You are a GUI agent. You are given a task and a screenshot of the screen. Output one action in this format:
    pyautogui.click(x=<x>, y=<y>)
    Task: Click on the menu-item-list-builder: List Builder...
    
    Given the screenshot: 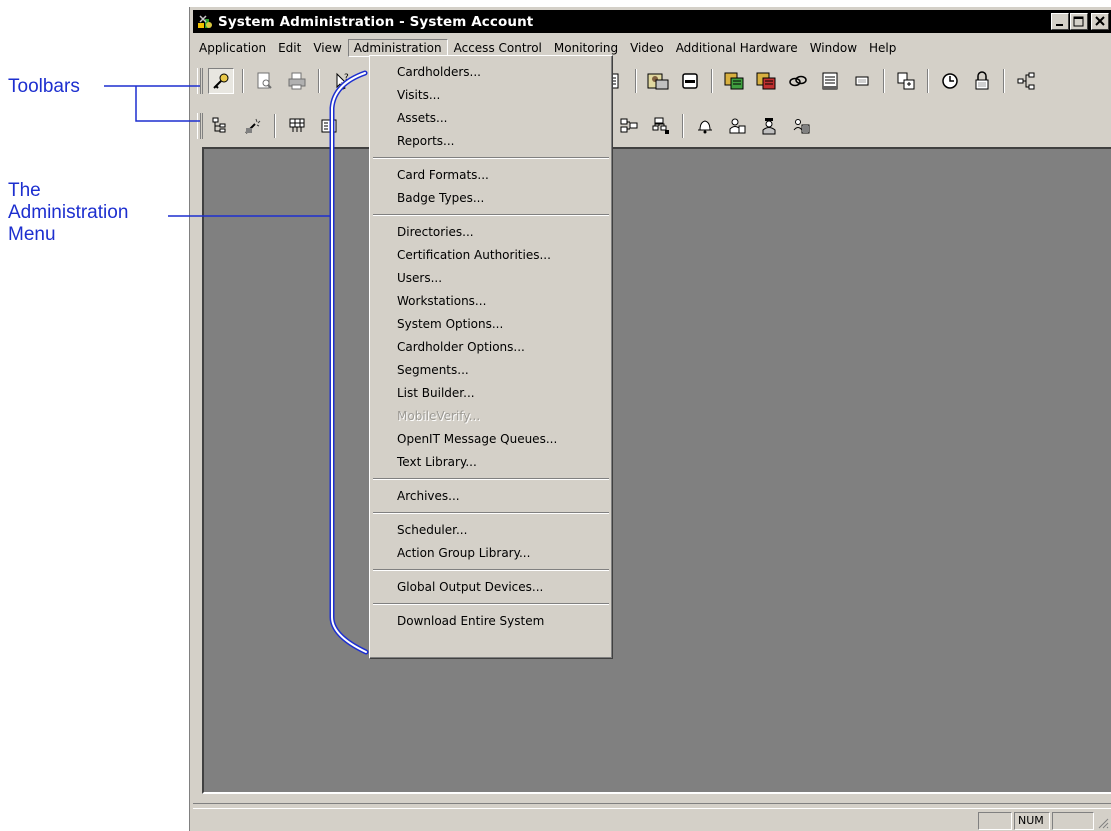 What is the action you would take?
    pyautogui.click(x=491, y=393)
    